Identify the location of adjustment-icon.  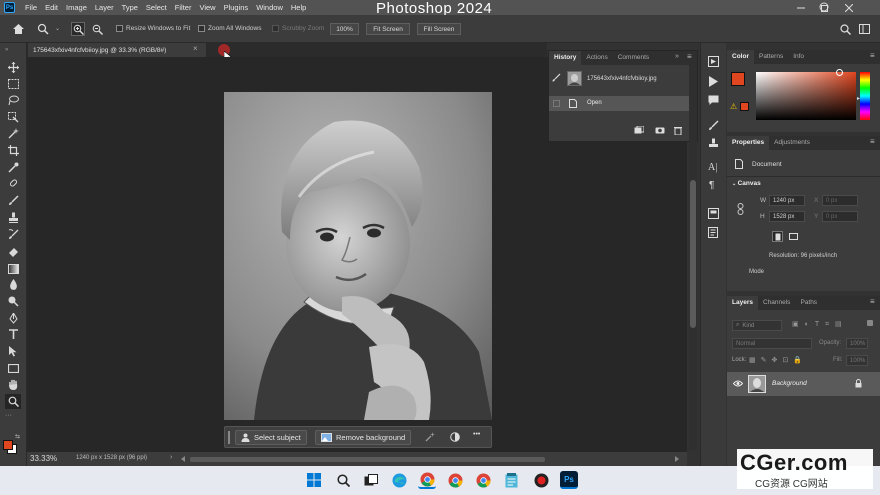
(455, 437).